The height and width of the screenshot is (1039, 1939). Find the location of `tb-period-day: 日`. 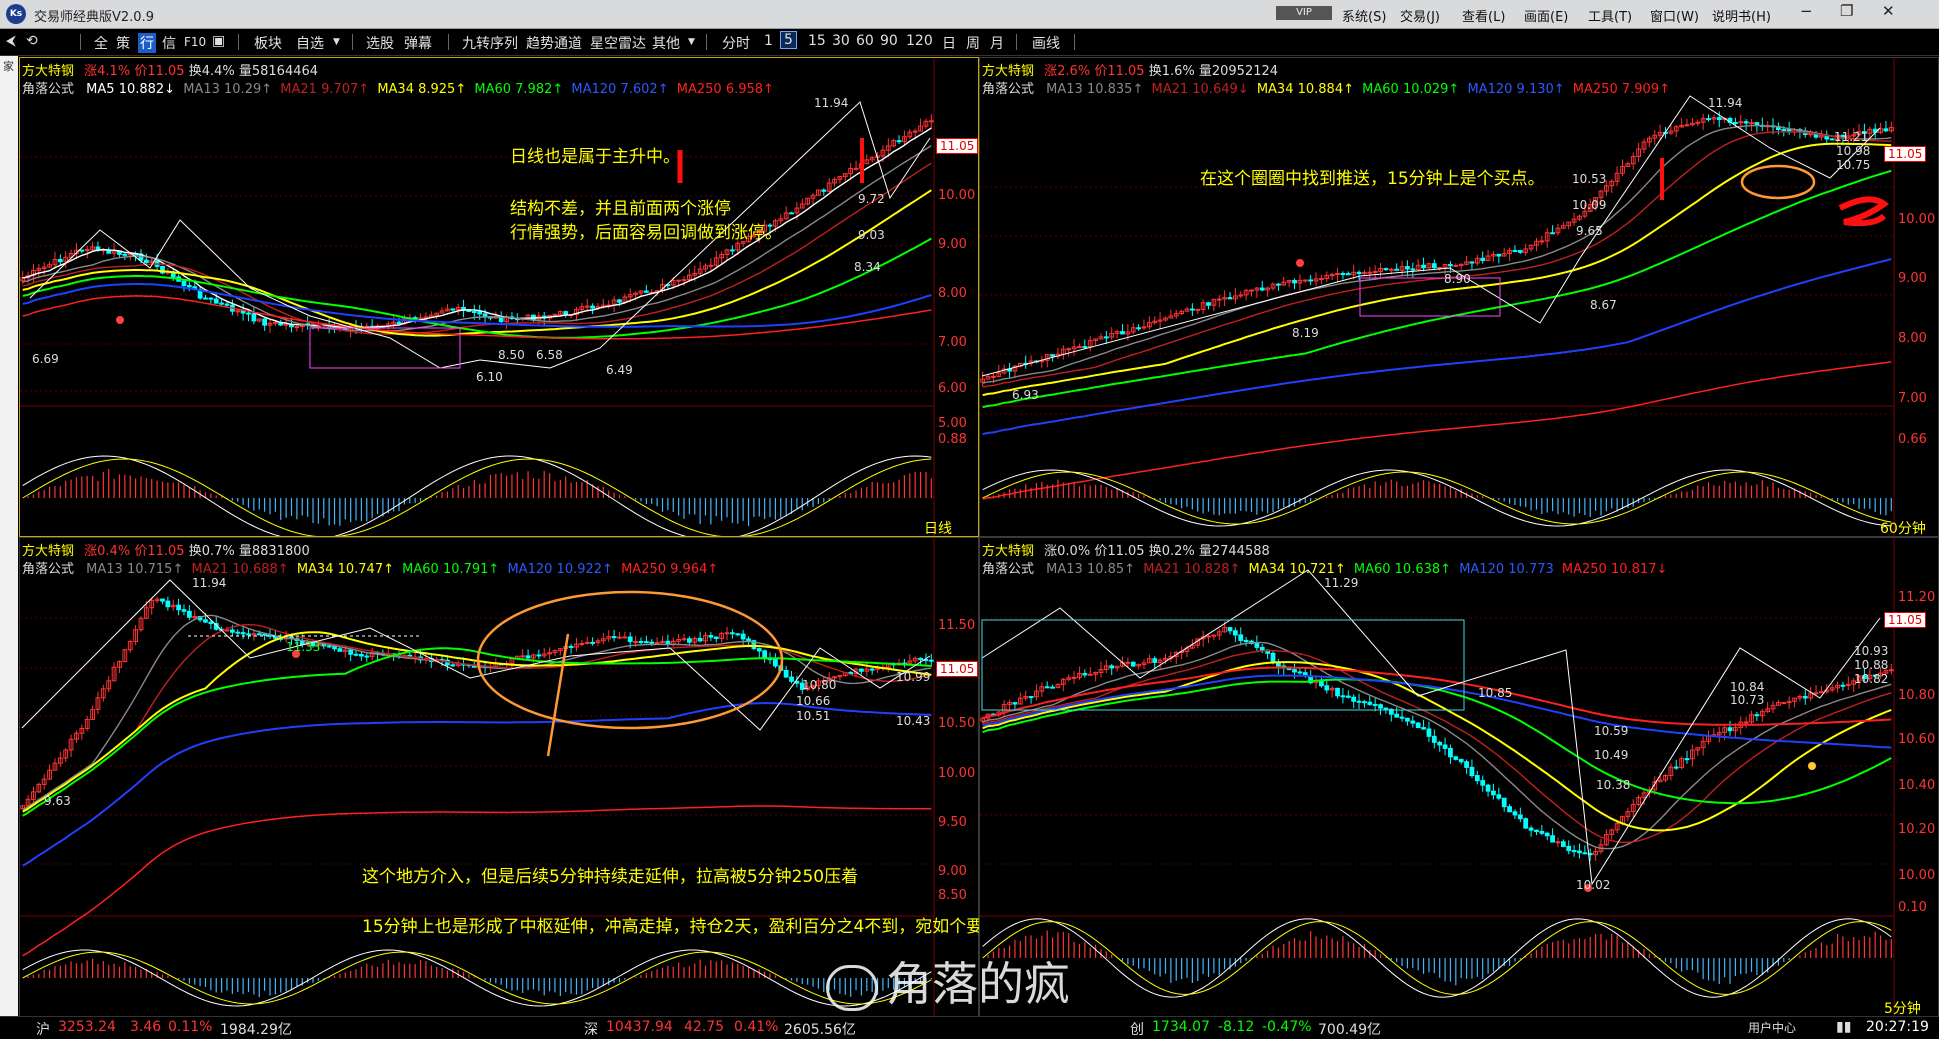

tb-period-day: 日 is located at coordinates (949, 43).